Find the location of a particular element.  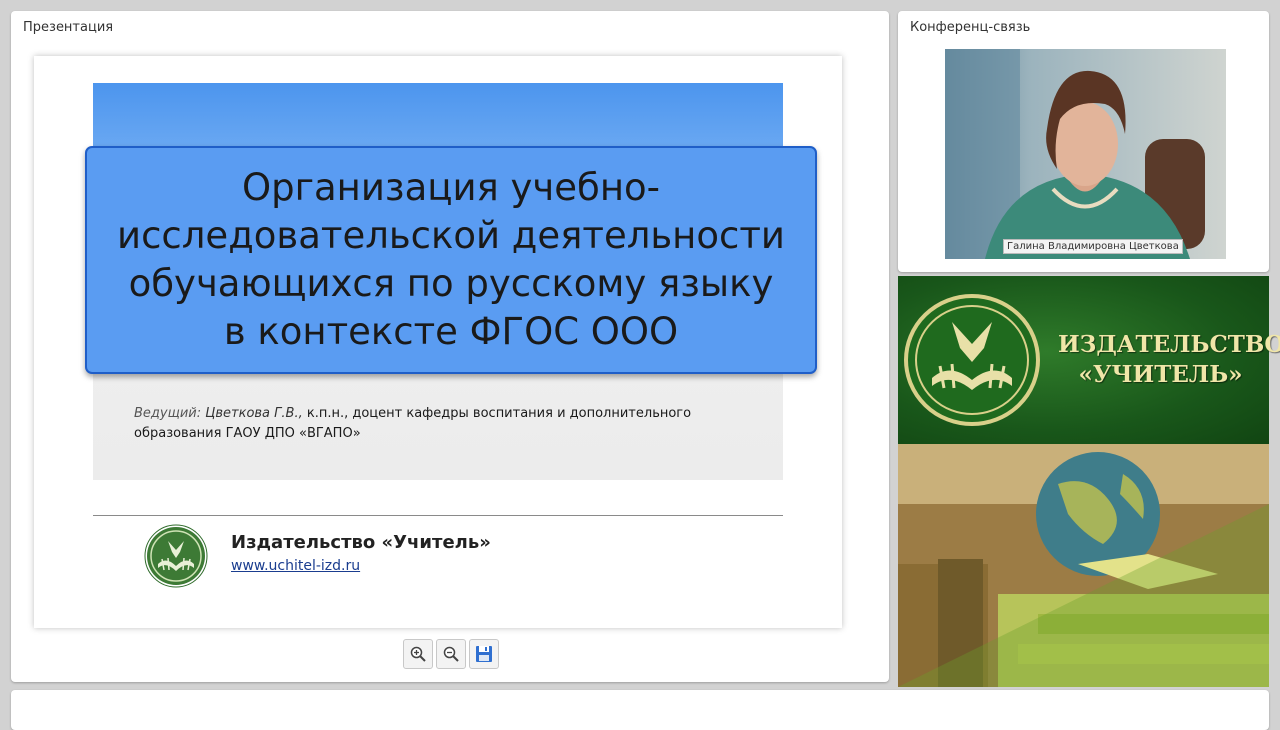

participant-name-label: Галина Владимировна Цветкова is located at coordinates (1093, 246).